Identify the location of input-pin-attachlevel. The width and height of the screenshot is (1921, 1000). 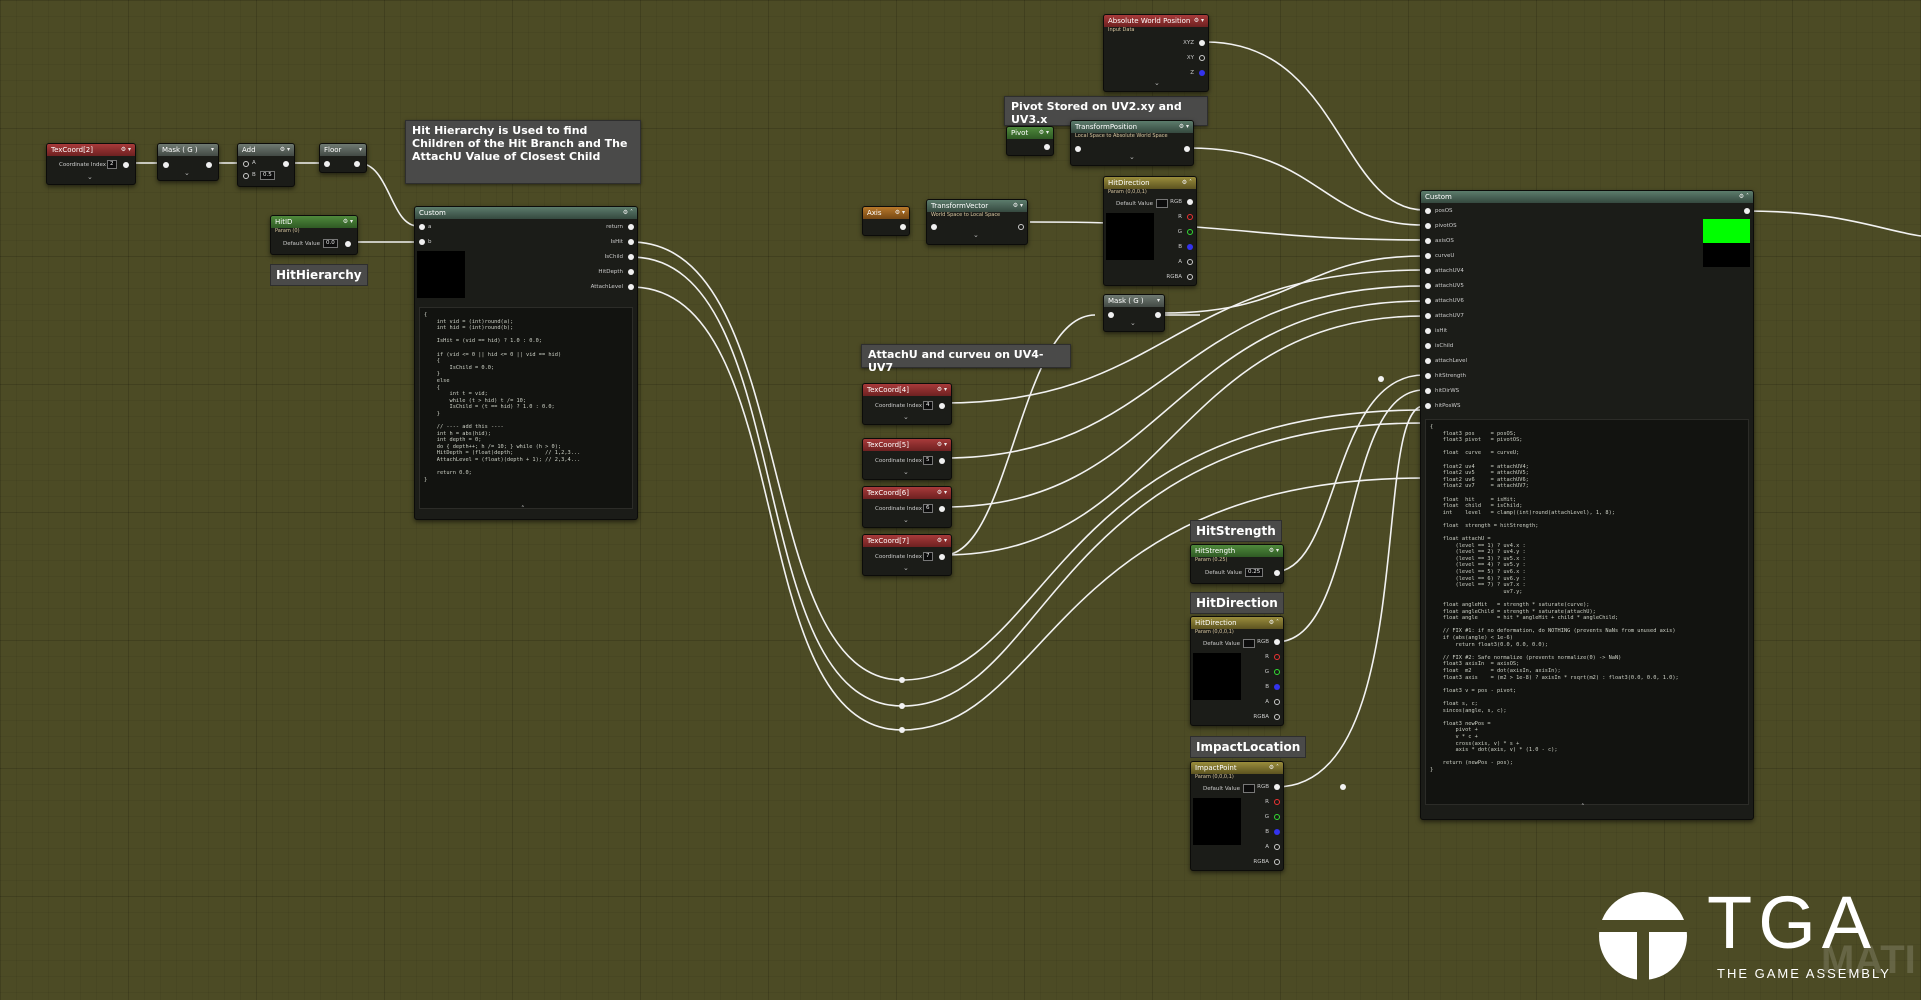
(1428, 361).